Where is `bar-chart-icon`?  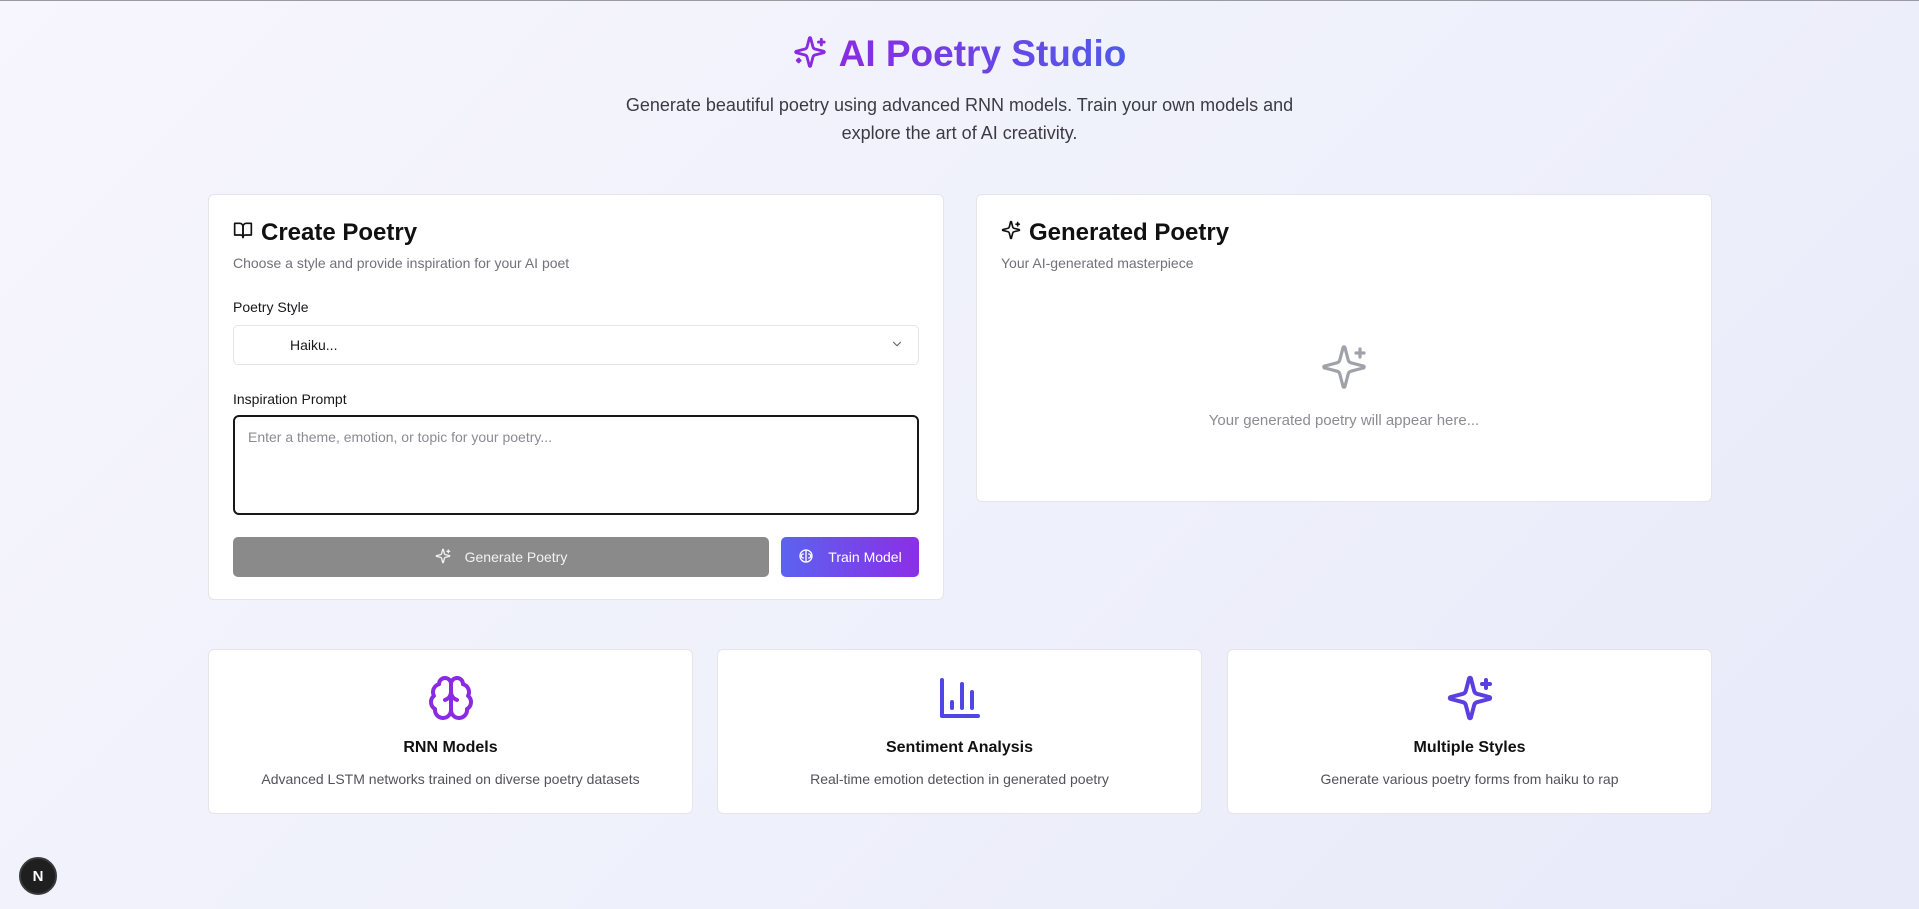 bar-chart-icon is located at coordinates (960, 702).